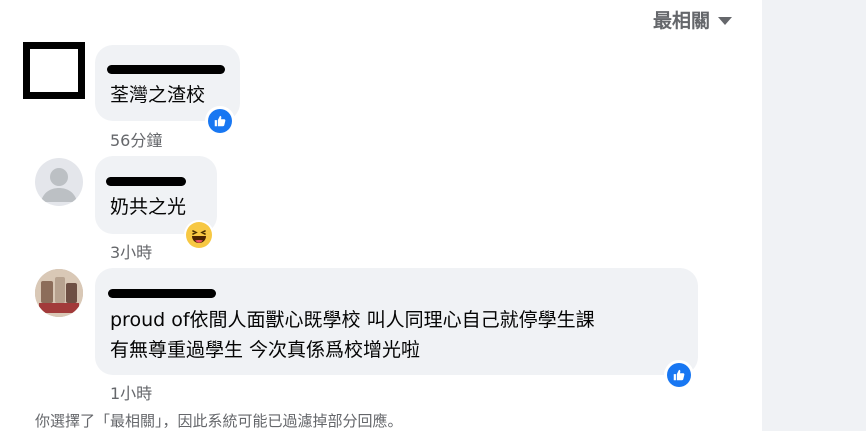  I want to click on comment-text-line-2: 有無尊重過學生 今次真係爲校增光啦, so click(265, 350).